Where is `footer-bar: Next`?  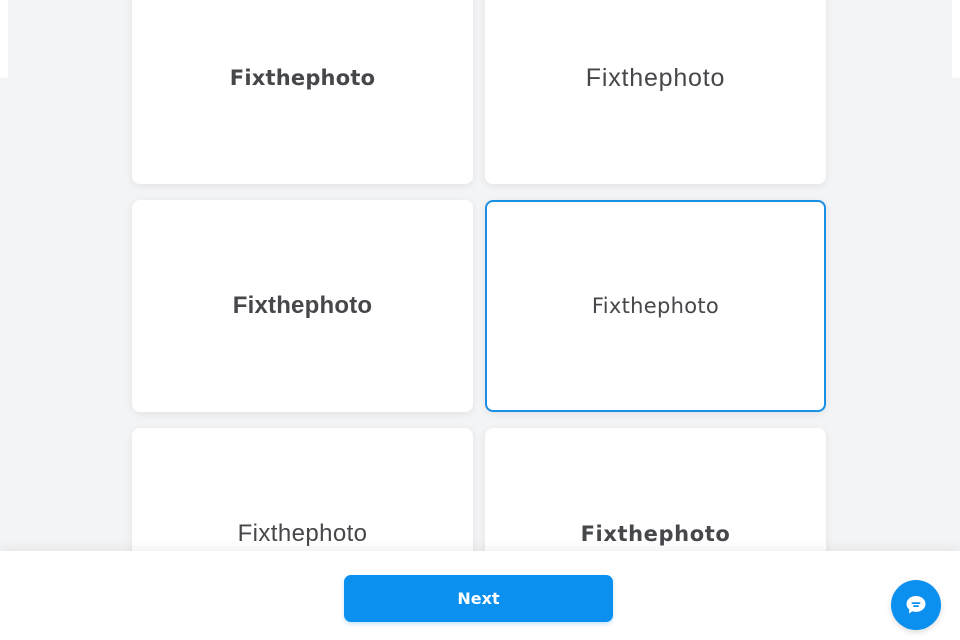
footer-bar: Next is located at coordinates (480, 595).